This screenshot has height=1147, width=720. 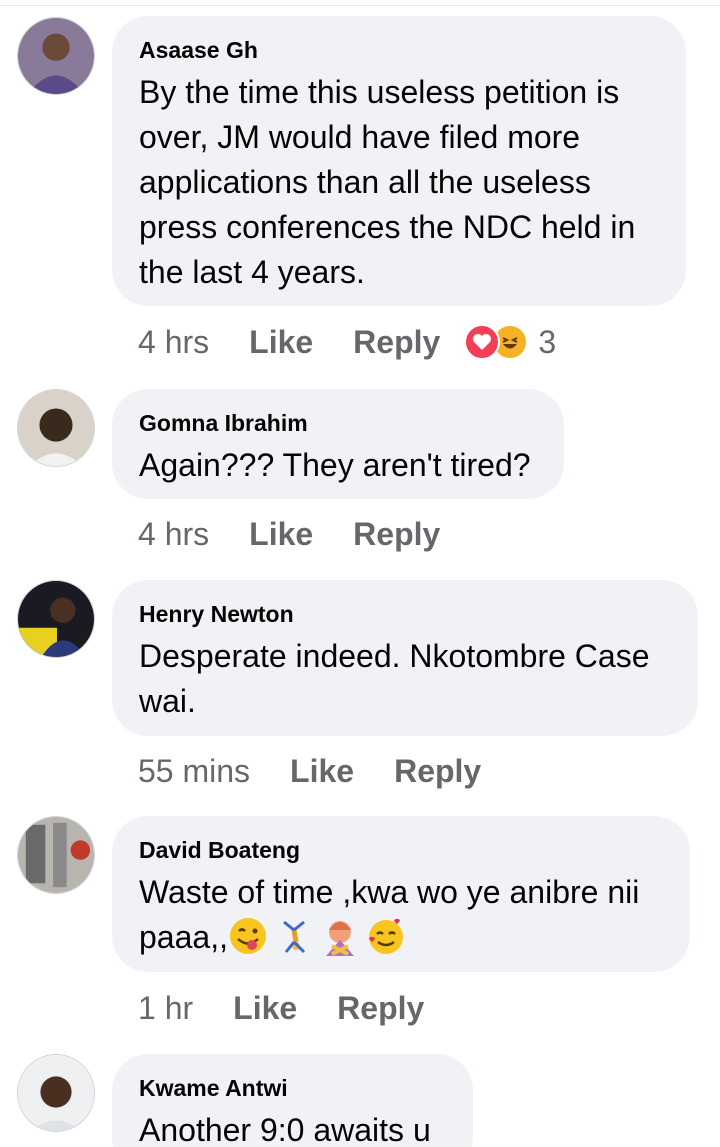 I want to click on winking-tongue-emoji, so click(x=247, y=936).